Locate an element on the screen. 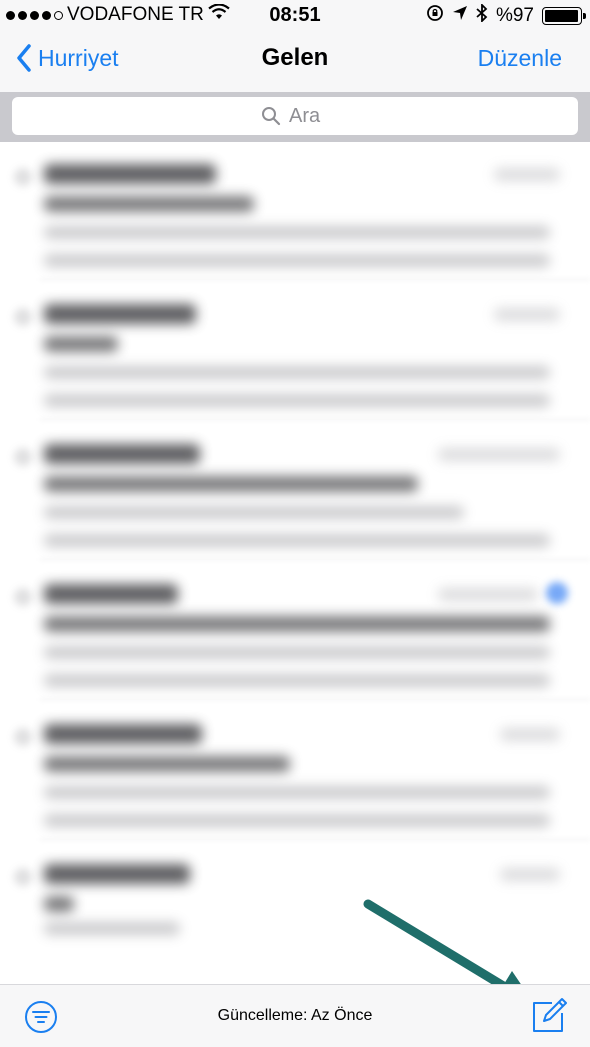 This screenshot has width=590, height=1047. back-button: Hurriyet is located at coordinates (67, 58).